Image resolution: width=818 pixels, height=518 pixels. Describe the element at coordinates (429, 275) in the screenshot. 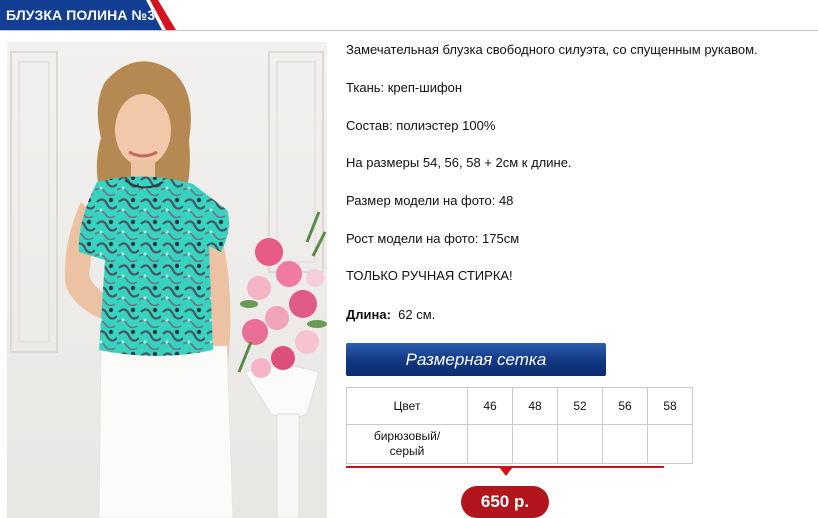

I see `wash-warning: ТОЛЬКО РУЧНАЯ СТИРКА!` at that location.